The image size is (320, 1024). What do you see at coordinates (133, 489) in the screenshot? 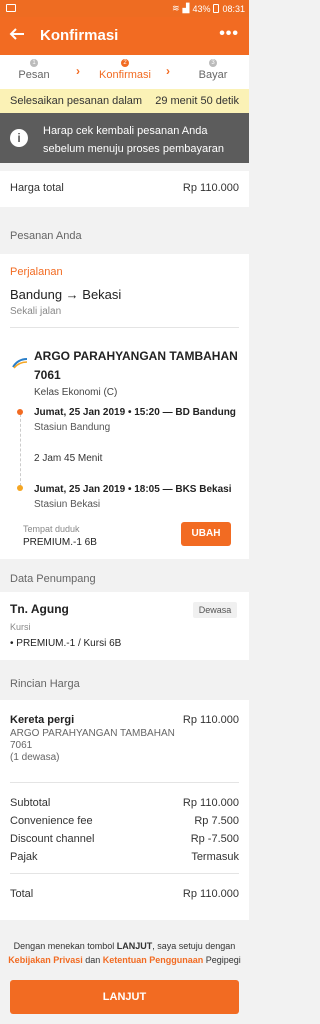
I see `arrival-time: Jumat, 25 Jan 2019 • 18:05 — BKS Bekasi` at bounding box center [133, 489].